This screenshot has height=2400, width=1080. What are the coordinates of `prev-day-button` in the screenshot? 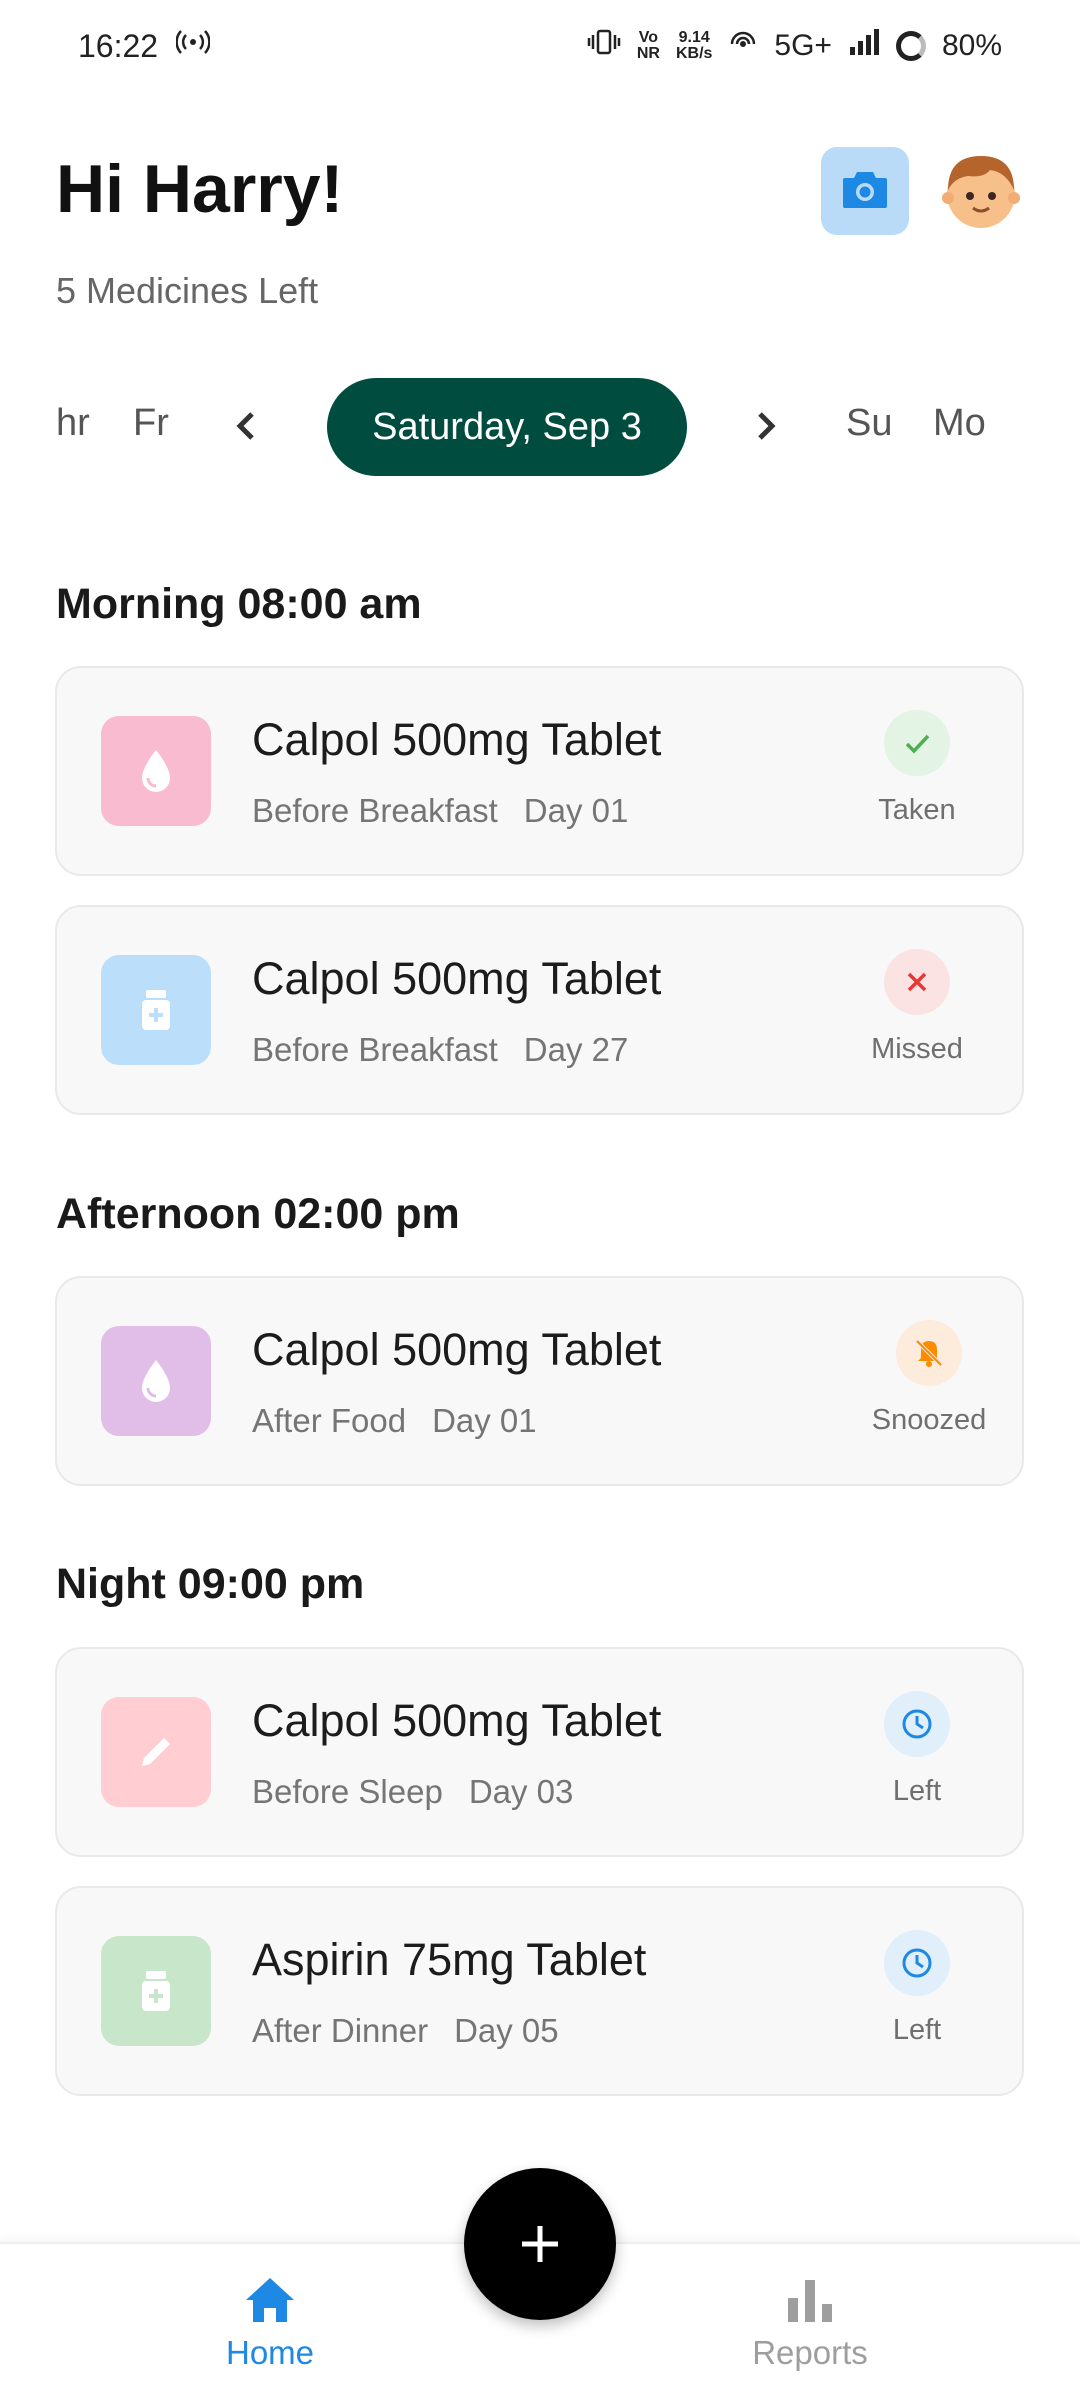 It's located at (246, 431).